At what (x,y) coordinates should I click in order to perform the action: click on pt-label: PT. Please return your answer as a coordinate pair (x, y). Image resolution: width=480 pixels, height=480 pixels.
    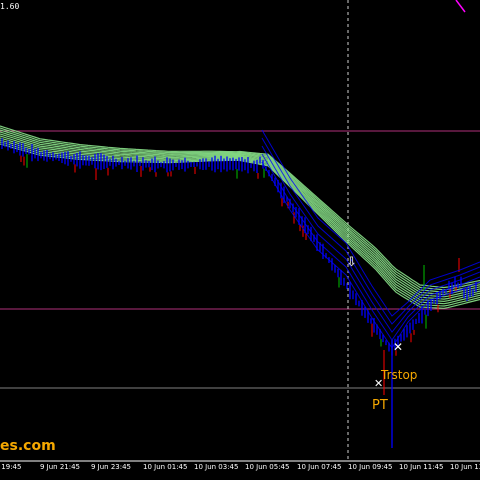
    Looking at the image, I should click on (380, 405).